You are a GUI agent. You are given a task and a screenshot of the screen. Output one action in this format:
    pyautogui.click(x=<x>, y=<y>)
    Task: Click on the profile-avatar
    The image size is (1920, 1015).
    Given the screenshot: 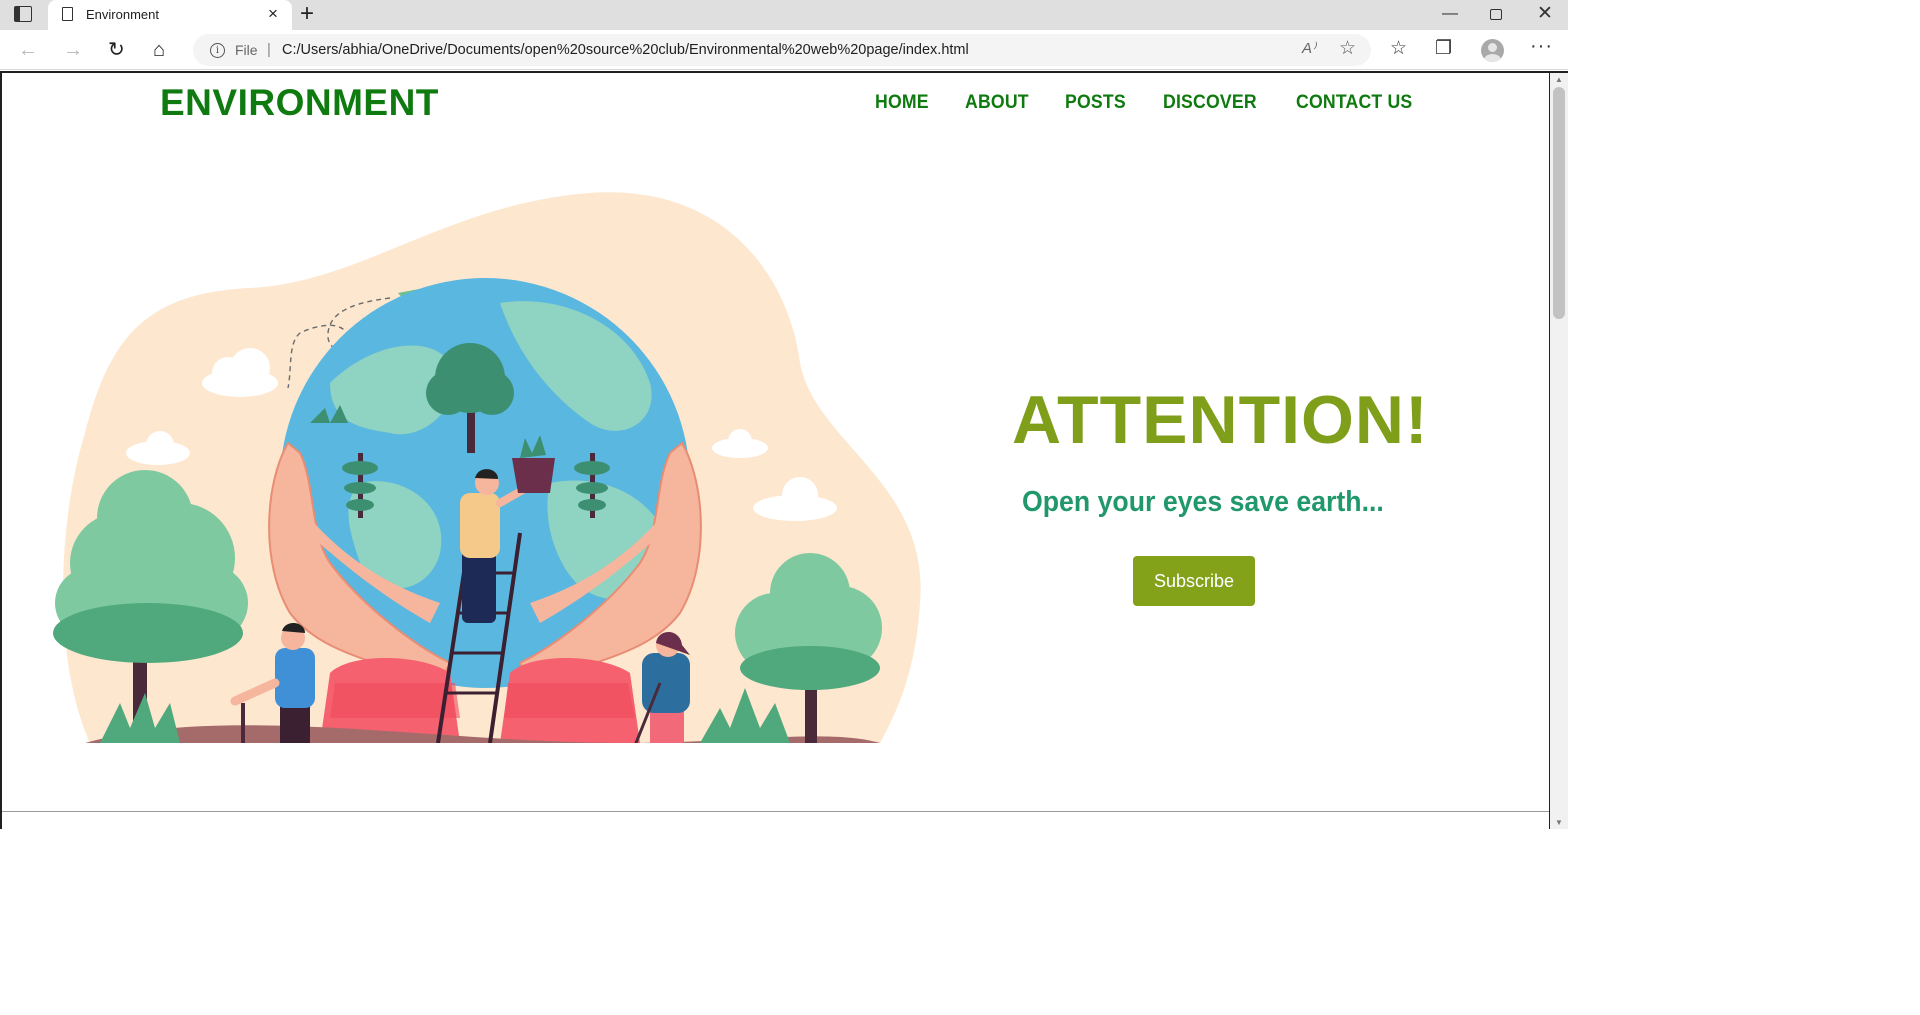 What is the action you would take?
    pyautogui.click(x=1492, y=50)
    